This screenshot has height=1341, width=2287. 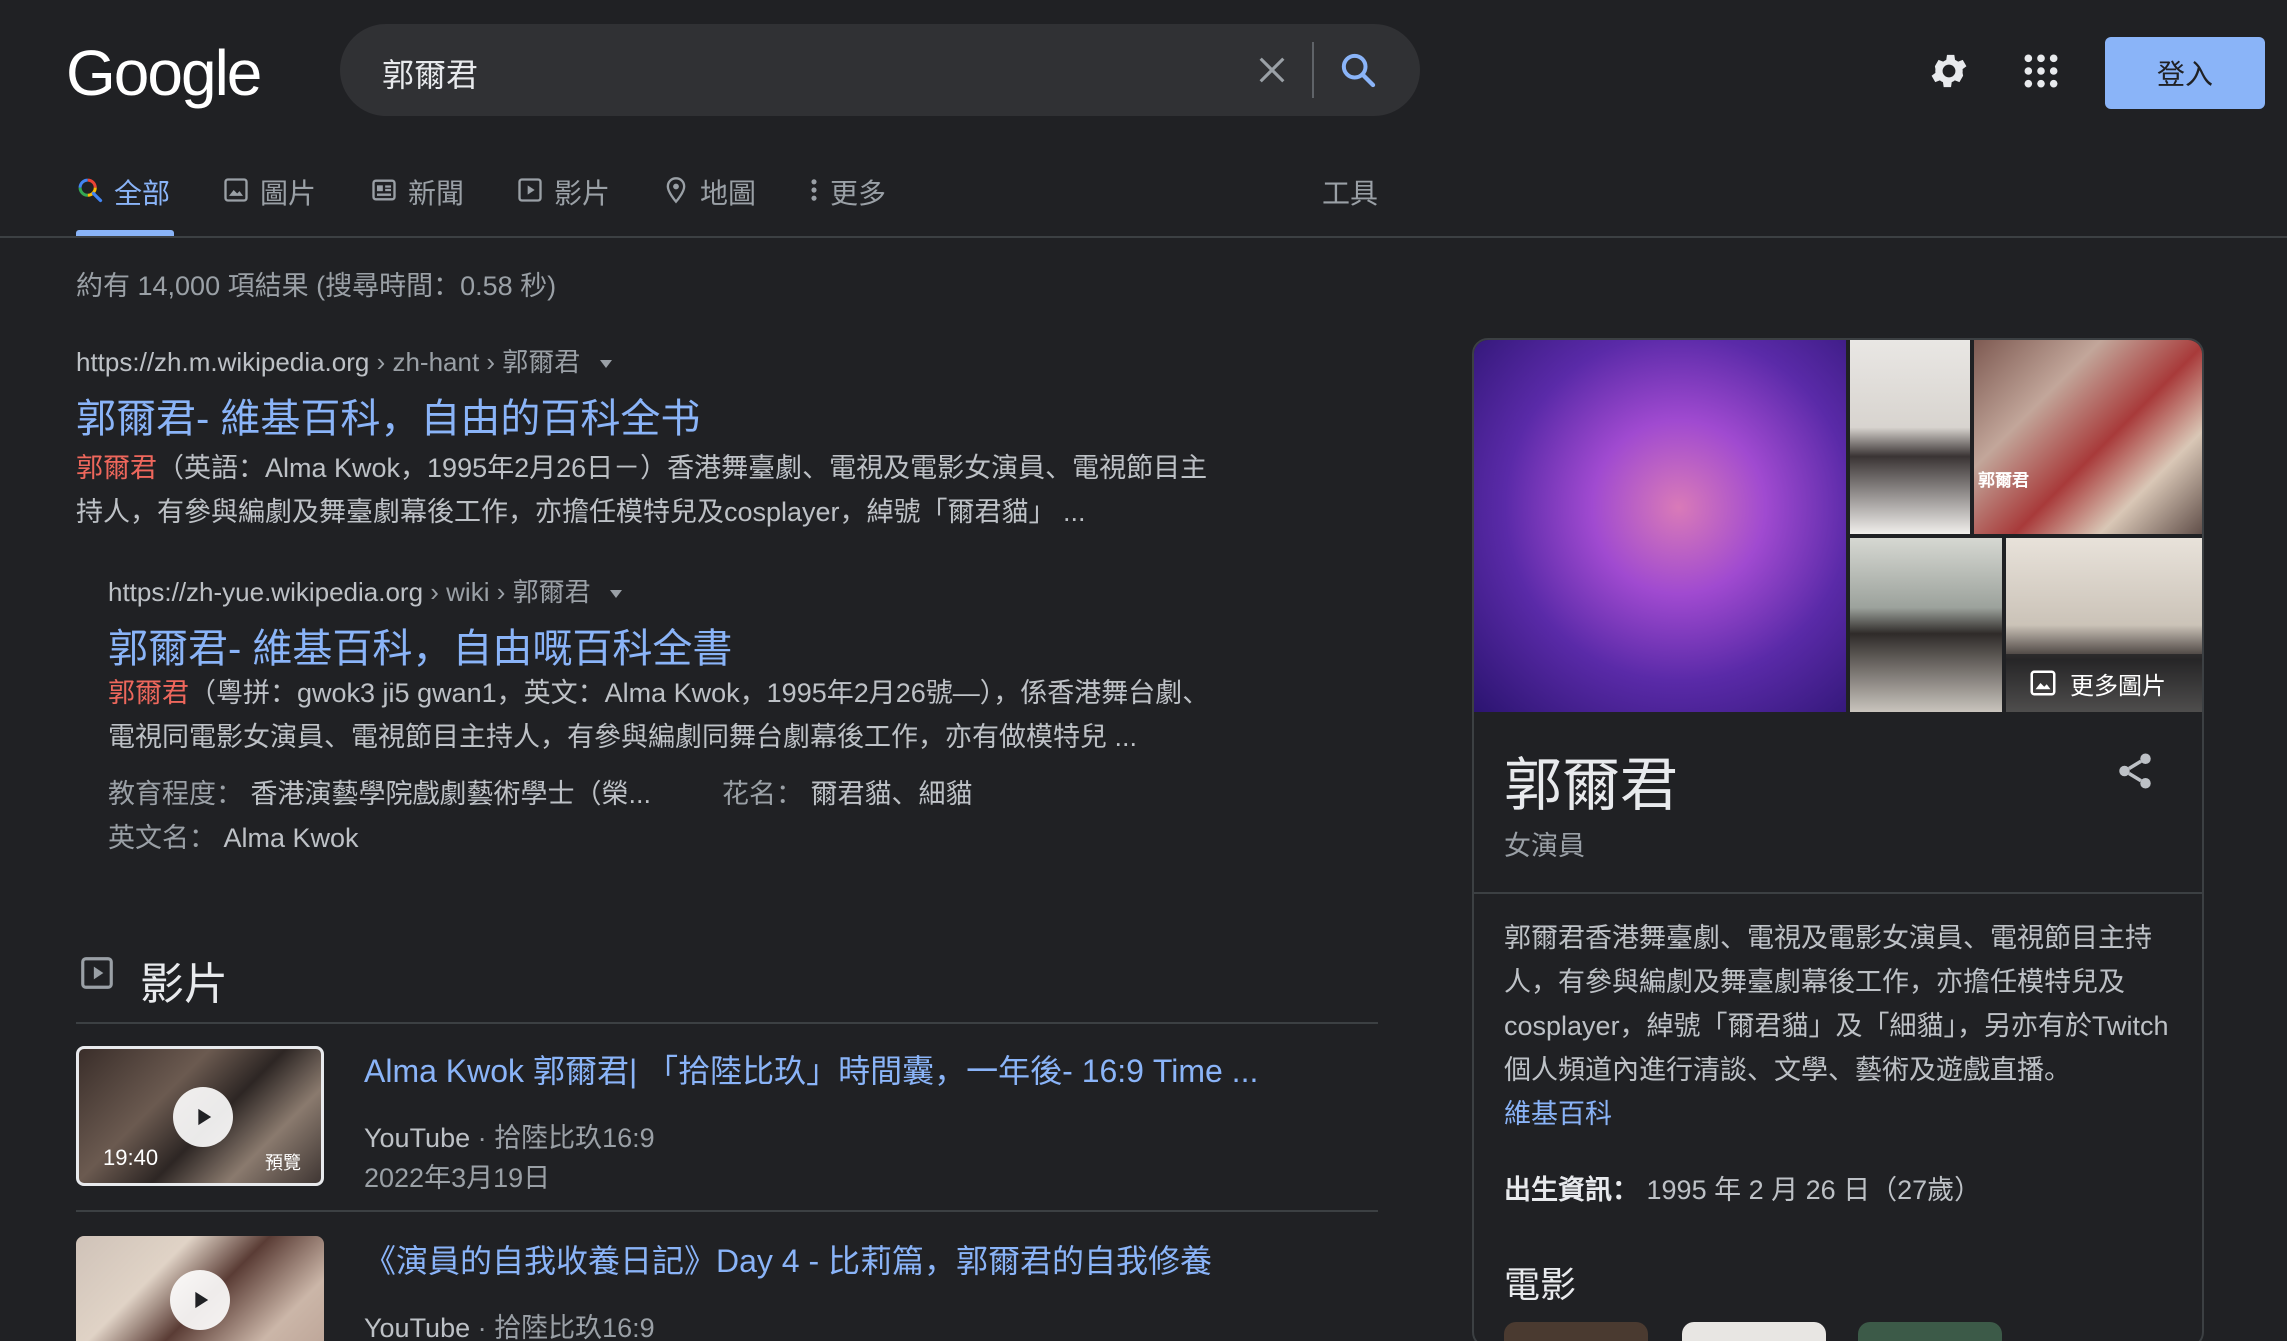 What do you see at coordinates (457, 1178) in the screenshot?
I see `video-date: 2022年3月19日` at bounding box center [457, 1178].